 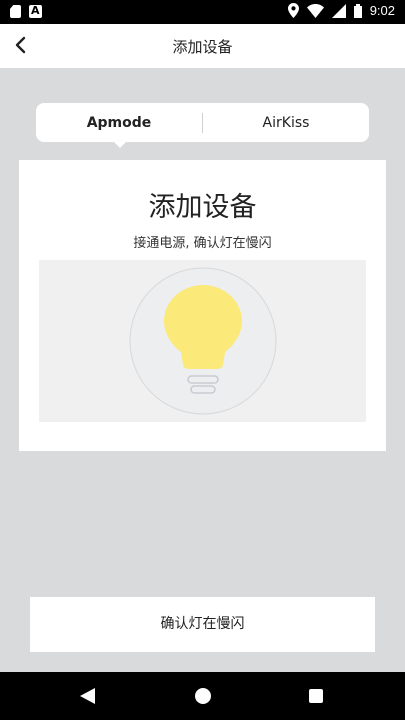 What do you see at coordinates (293, 10) in the screenshot?
I see `location-icon` at bounding box center [293, 10].